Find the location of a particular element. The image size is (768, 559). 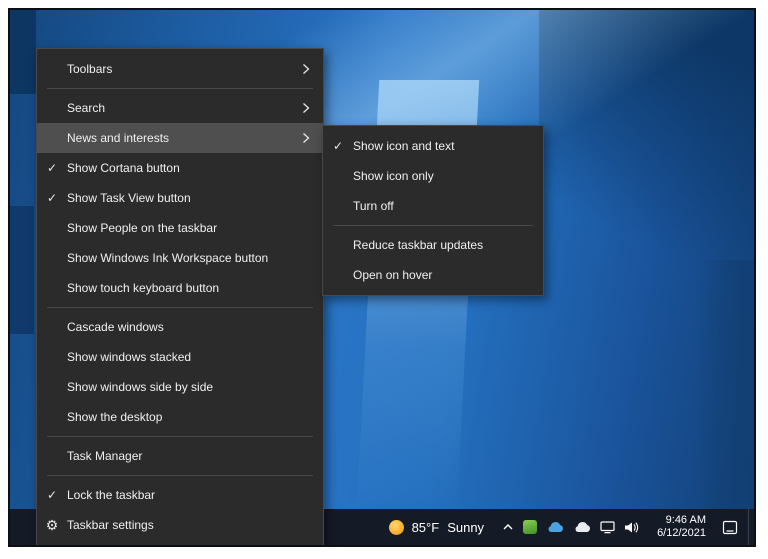

menu-item-label: Show People on the taskbar is located at coordinates (142, 228).